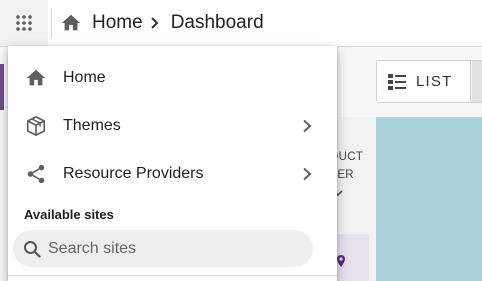 This screenshot has height=281, width=482. I want to click on list-view-button: LIST, so click(424, 81).